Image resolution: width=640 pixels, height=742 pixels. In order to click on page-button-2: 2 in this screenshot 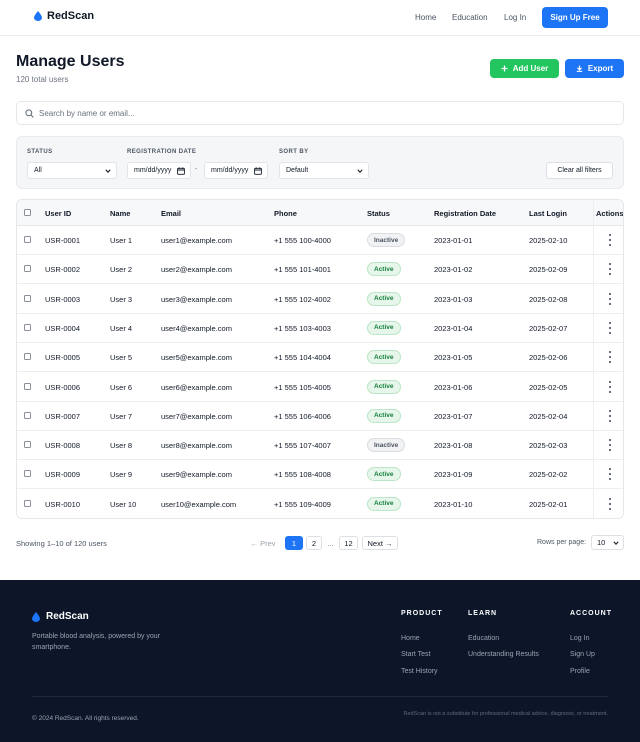, I will do `click(314, 543)`.